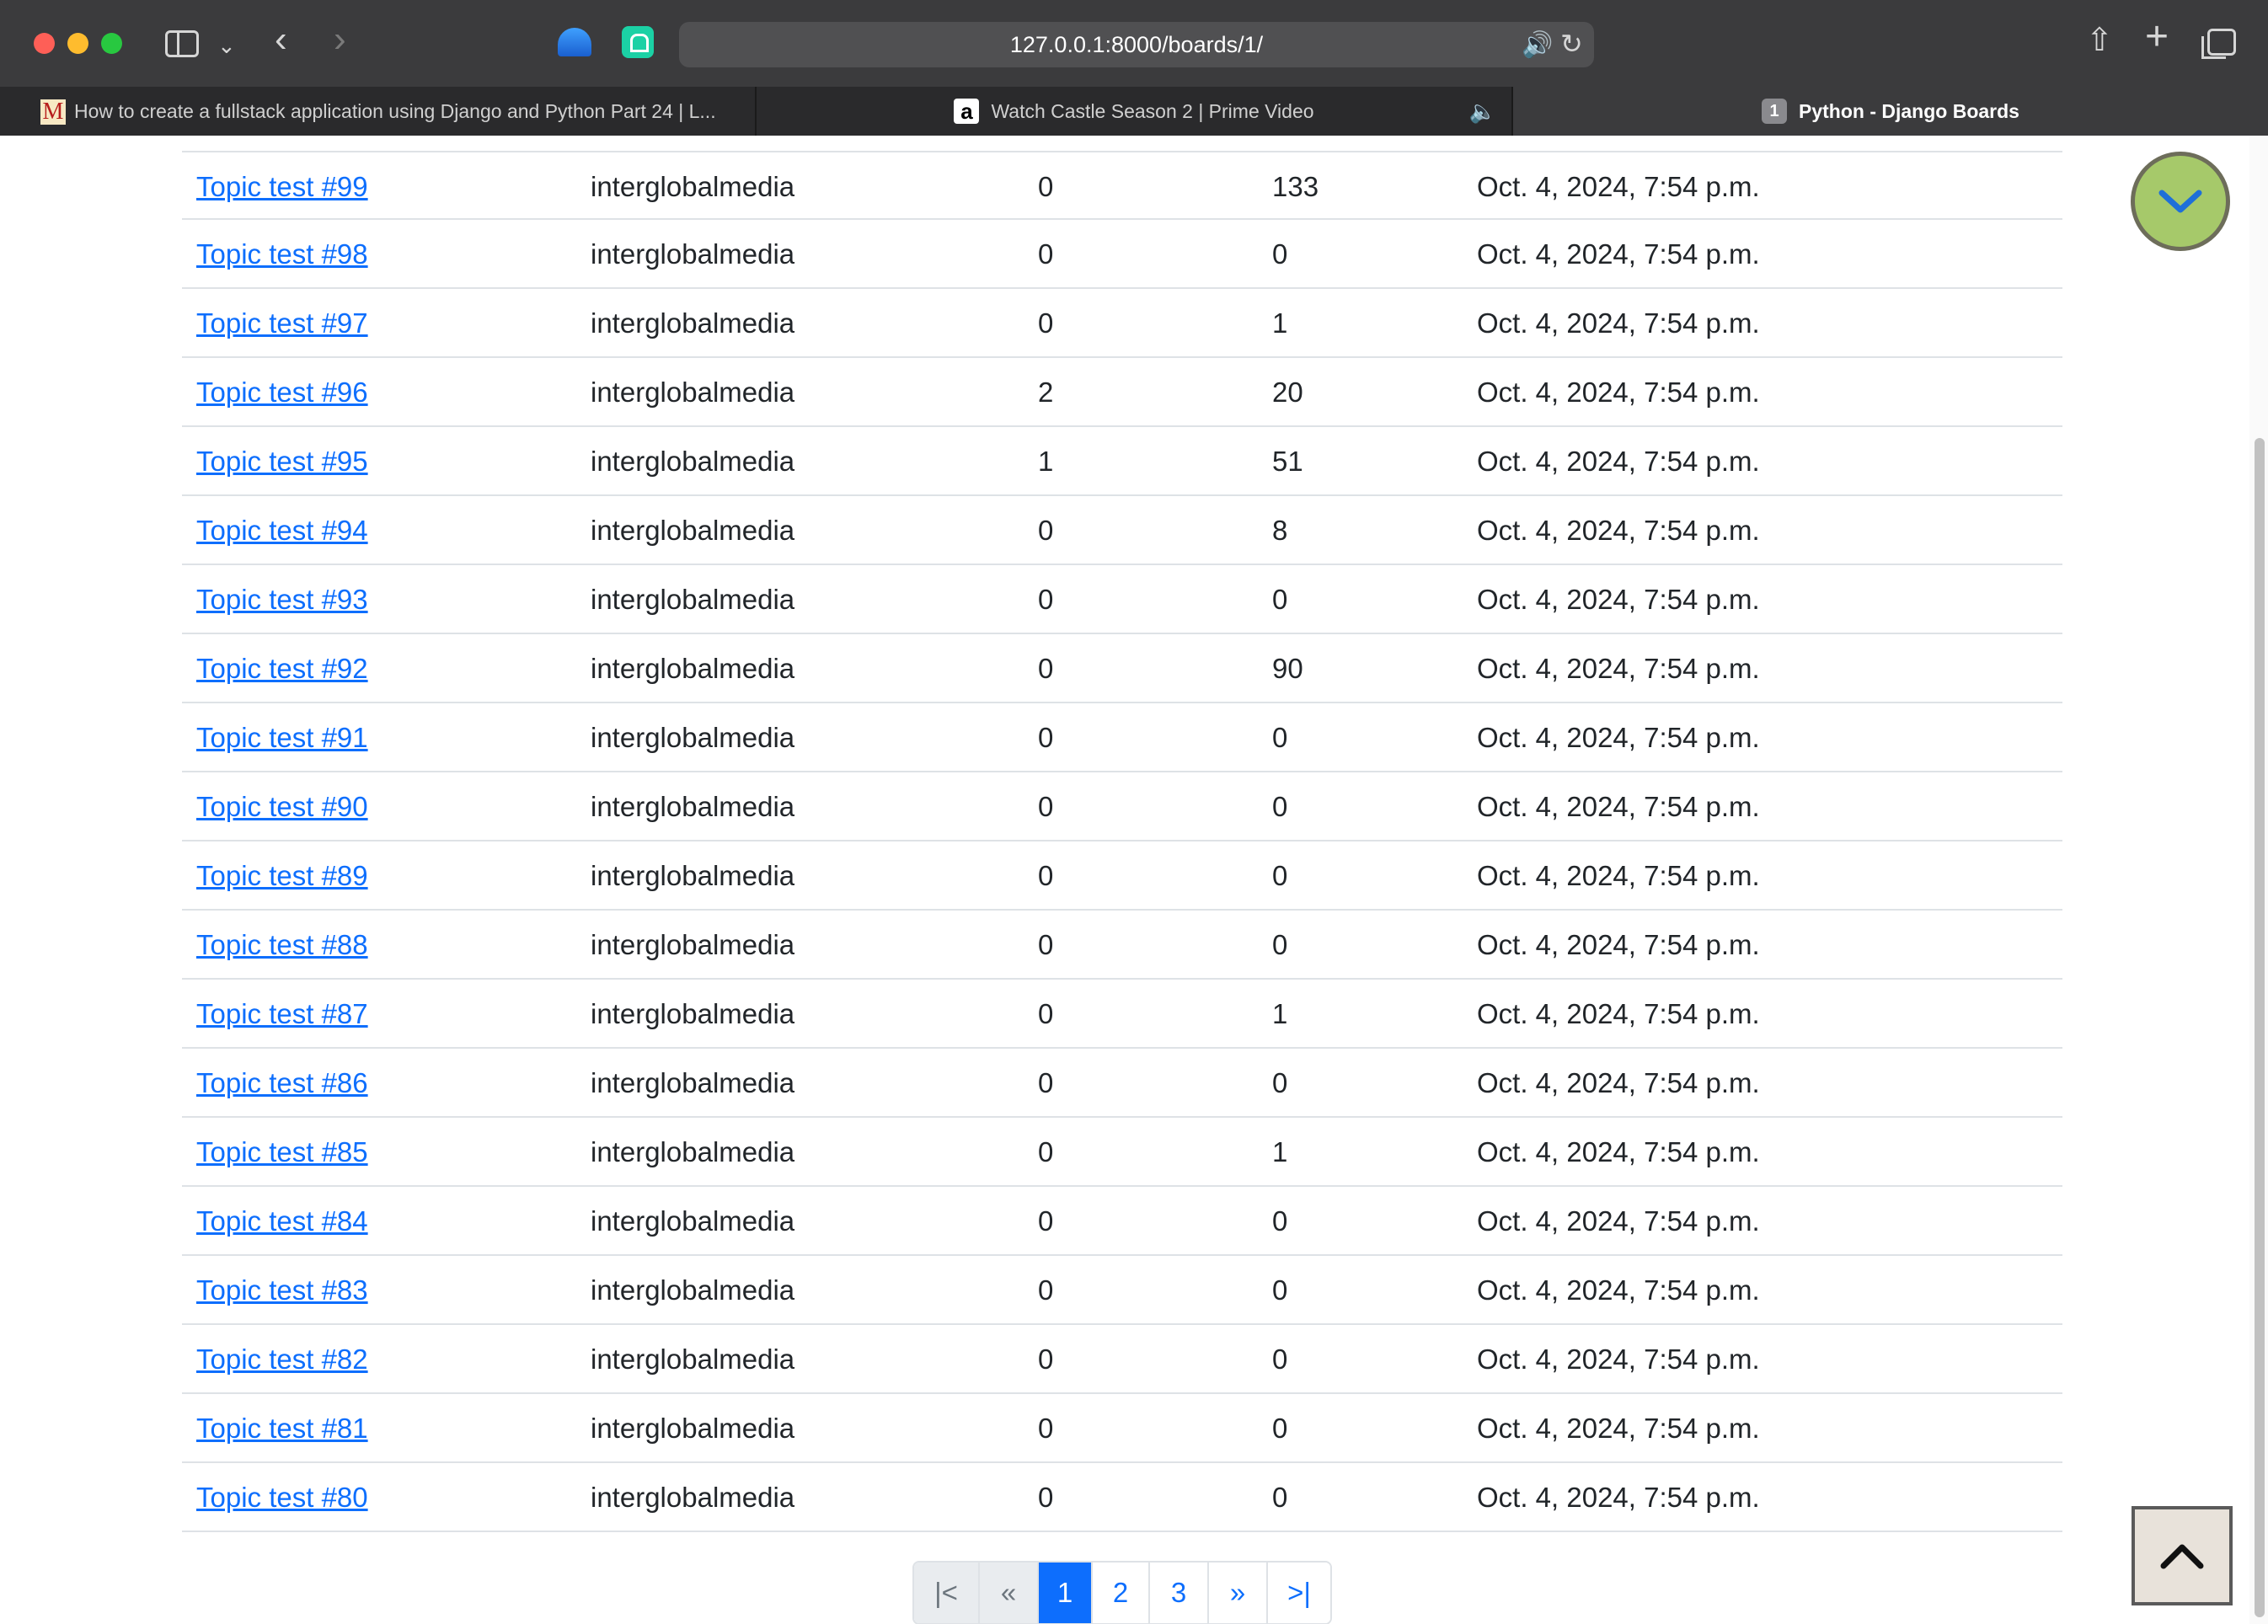  I want to click on page-link-2: 2, so click(1122, 1593).